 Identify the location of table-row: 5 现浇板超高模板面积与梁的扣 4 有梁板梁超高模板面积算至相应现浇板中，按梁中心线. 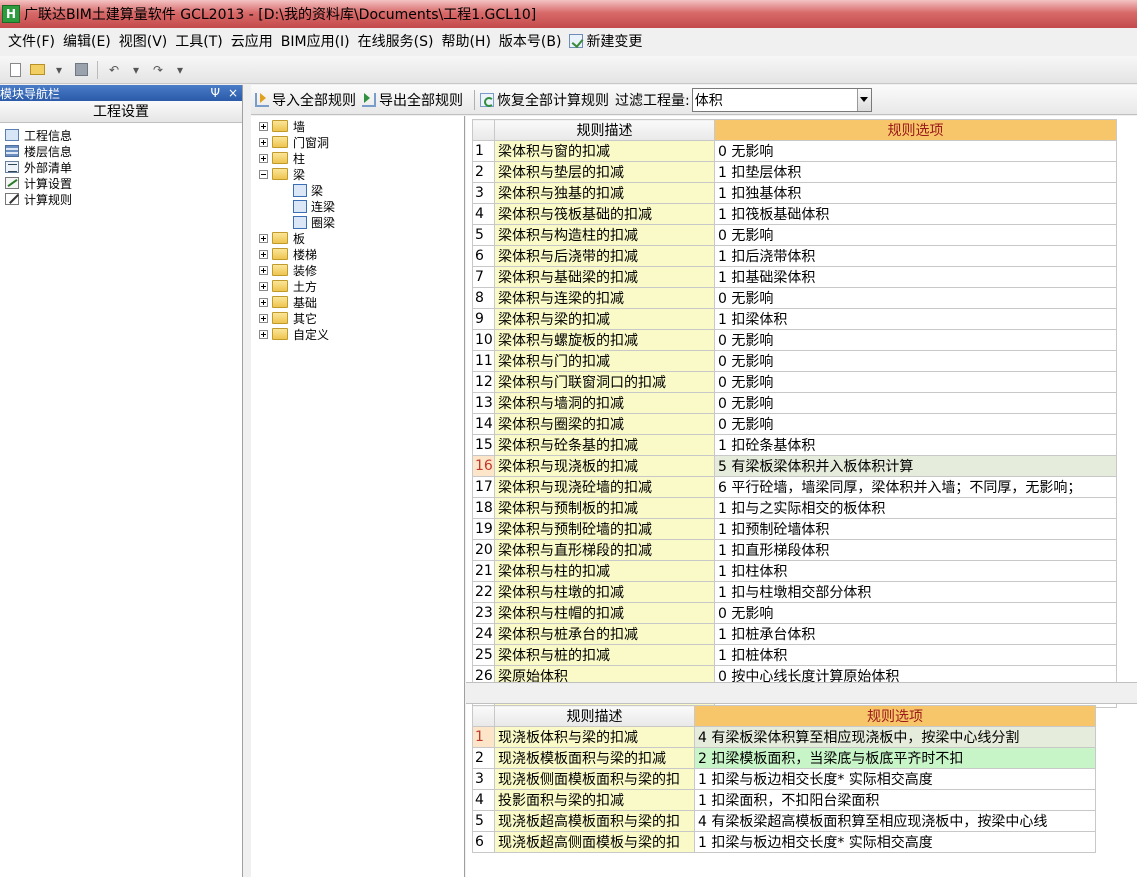
(784, 821).